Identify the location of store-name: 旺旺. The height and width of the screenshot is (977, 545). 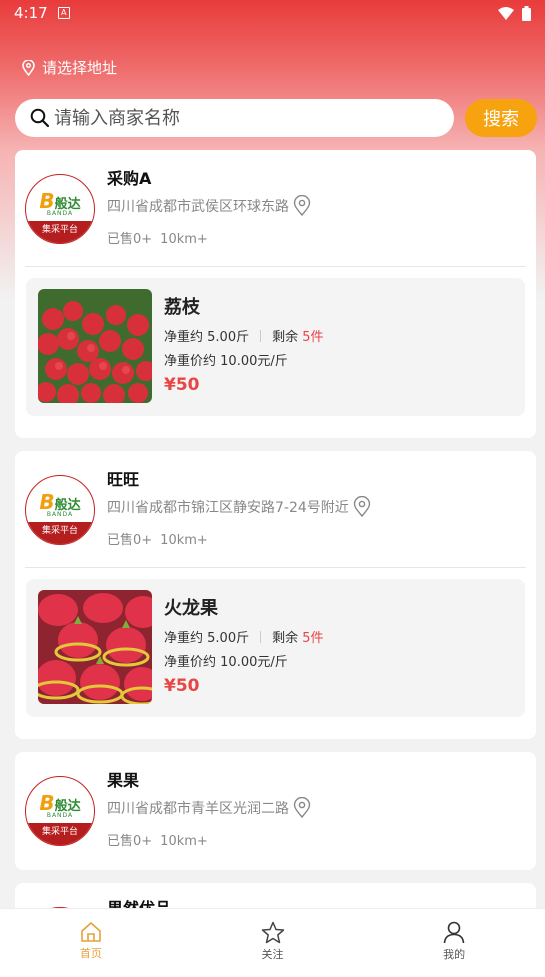
(123, 479).